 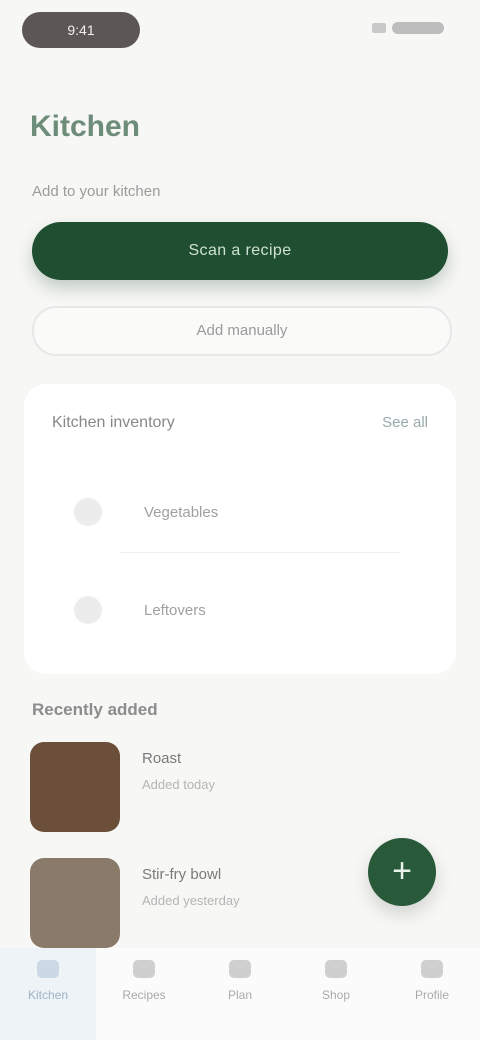 I want to click on tab-recipes: Recipes, so click(x=144, y=994).